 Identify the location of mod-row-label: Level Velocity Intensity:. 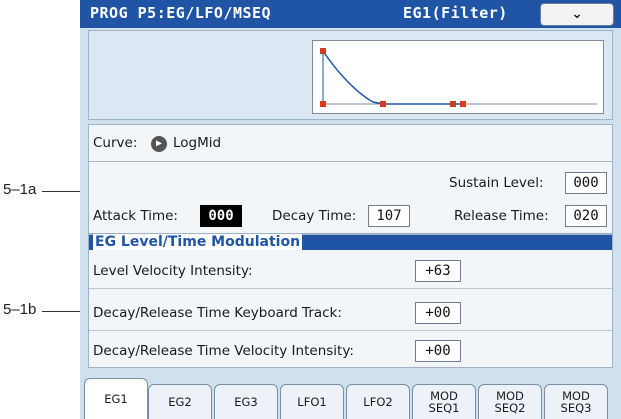
(173, 271).